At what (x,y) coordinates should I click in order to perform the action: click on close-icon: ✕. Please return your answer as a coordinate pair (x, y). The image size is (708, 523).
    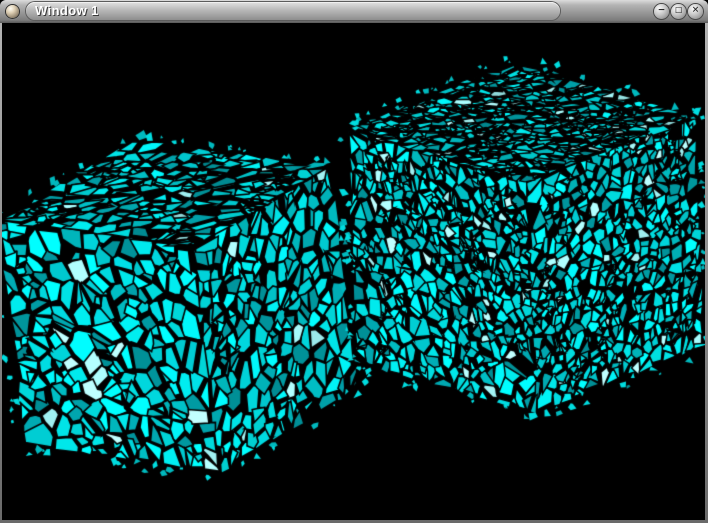
    Looking at the image, I should click on (695, 10).